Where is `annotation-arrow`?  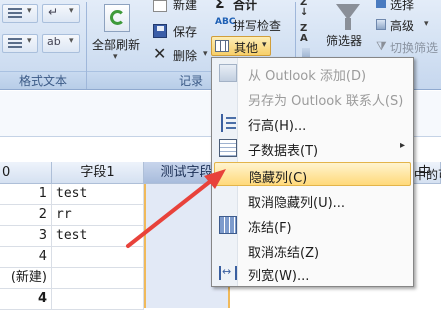 annotation-arrow is located at coordinates (176, 208).